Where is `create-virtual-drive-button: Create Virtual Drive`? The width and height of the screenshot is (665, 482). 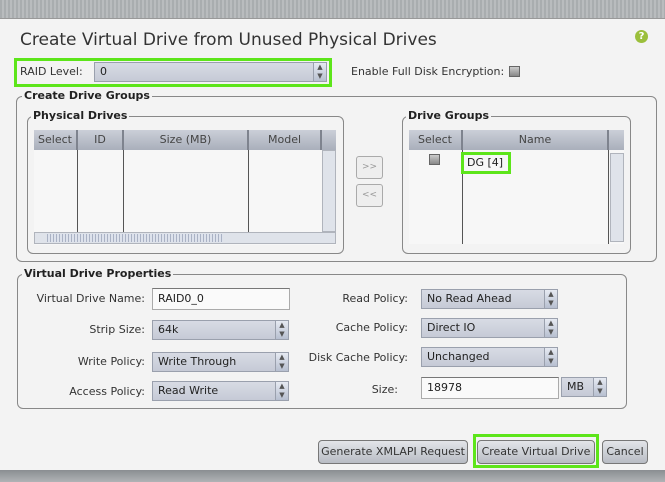 create-virtual-drive-button: Create Virtual Drive is located at coordinates (536, 452).